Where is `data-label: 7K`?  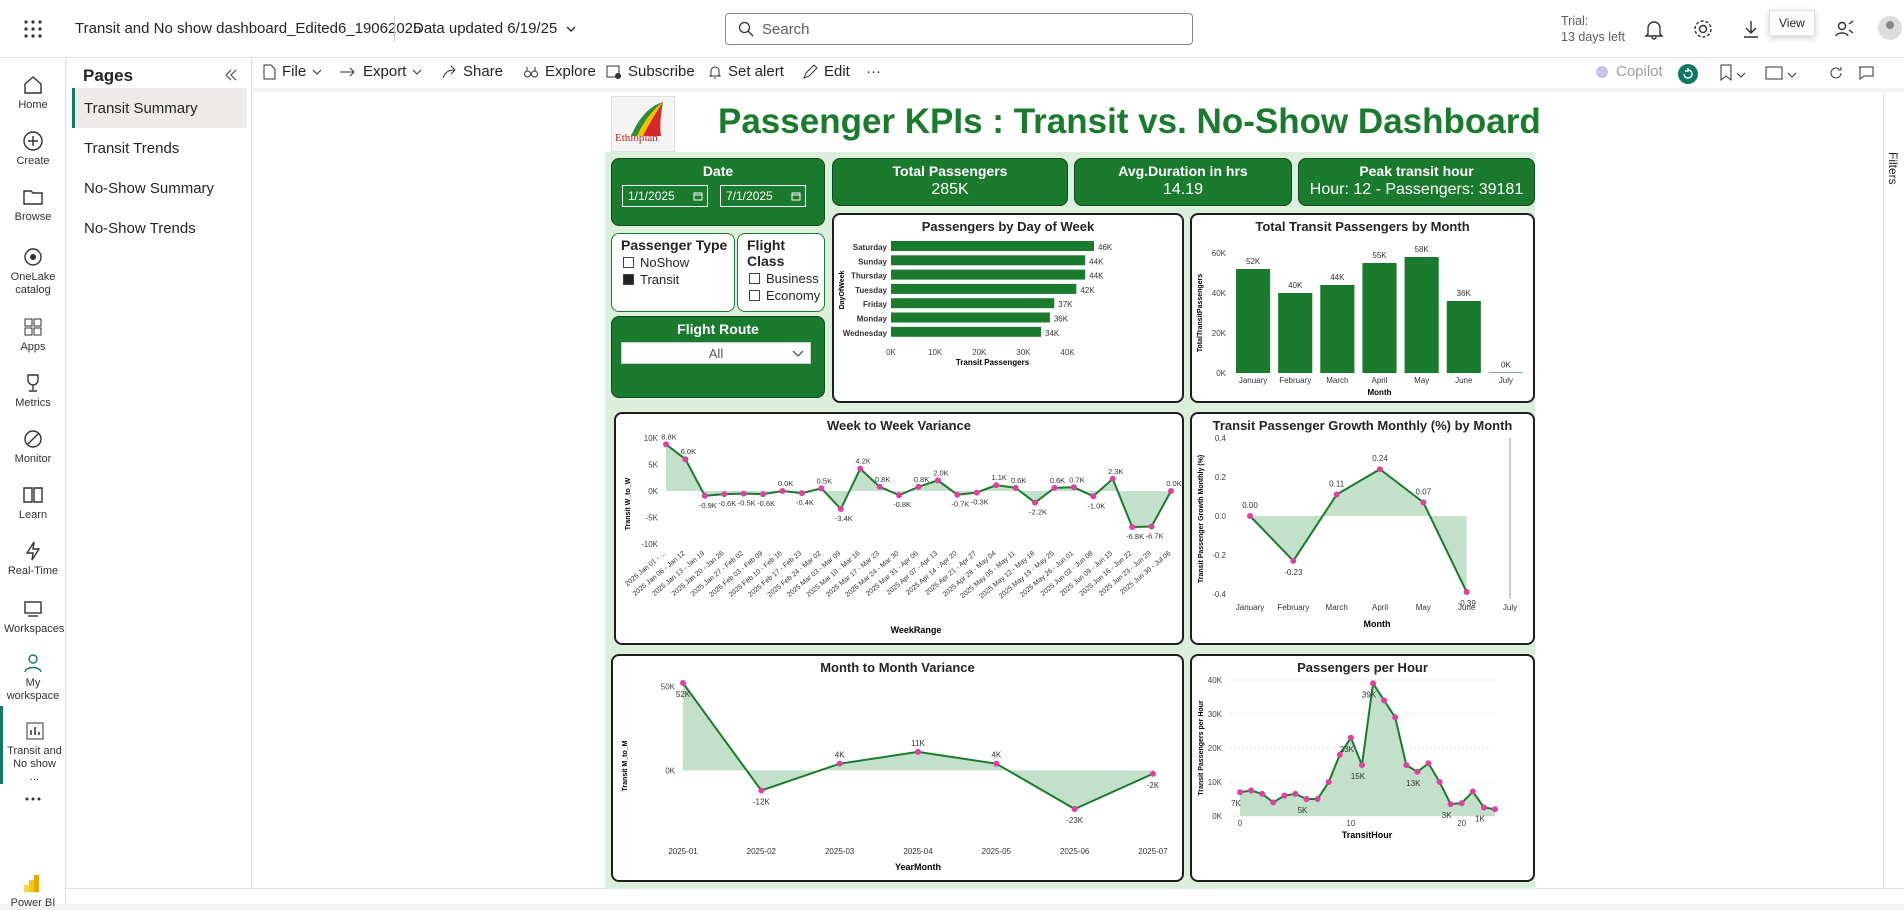
data-label: 7K is located at coordinates (1236, 803).